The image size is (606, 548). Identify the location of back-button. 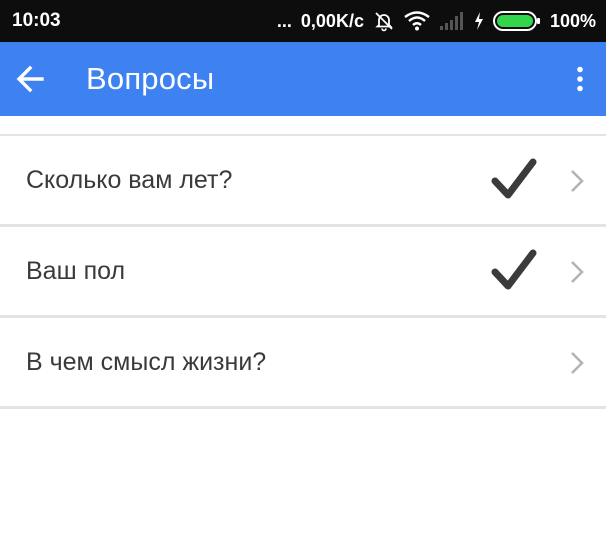
(30, 79).